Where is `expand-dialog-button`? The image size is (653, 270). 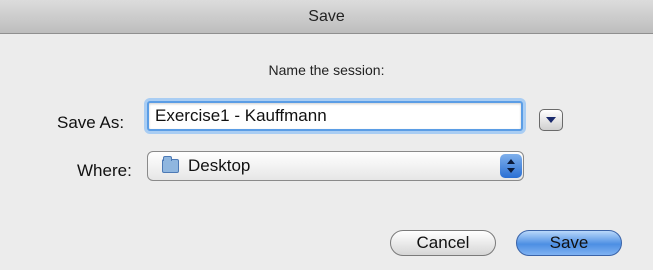
expand-dialog-button is located at coordinates (551, 120).